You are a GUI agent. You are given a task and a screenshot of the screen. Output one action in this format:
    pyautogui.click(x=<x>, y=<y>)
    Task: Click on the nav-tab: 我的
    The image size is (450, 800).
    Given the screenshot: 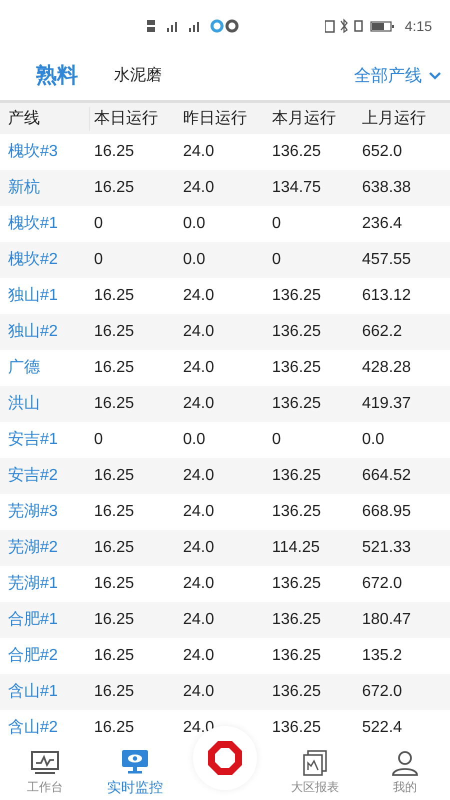 What is the action you would take?
    pyautogui.click(x=405, y=773)
    